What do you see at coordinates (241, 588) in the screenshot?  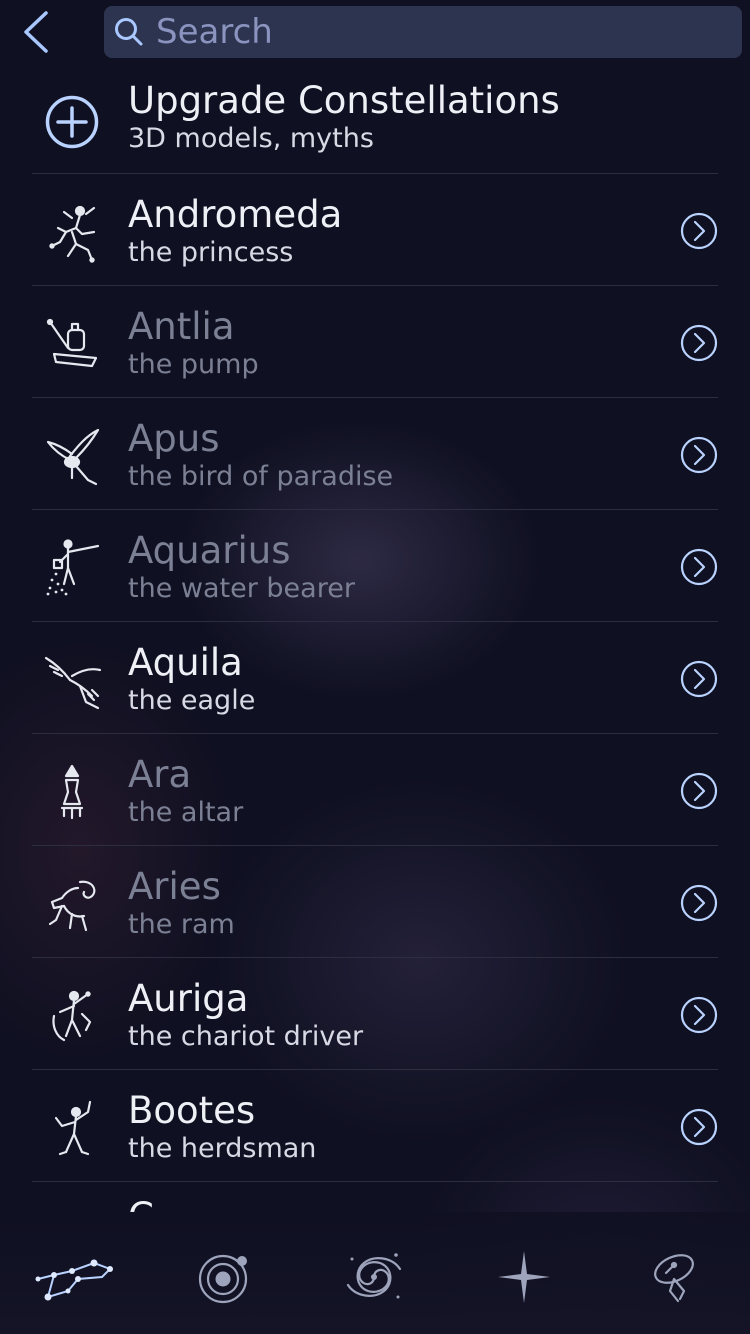 I see `constellation-description: the water bearer` at bounding box center [241, 588].